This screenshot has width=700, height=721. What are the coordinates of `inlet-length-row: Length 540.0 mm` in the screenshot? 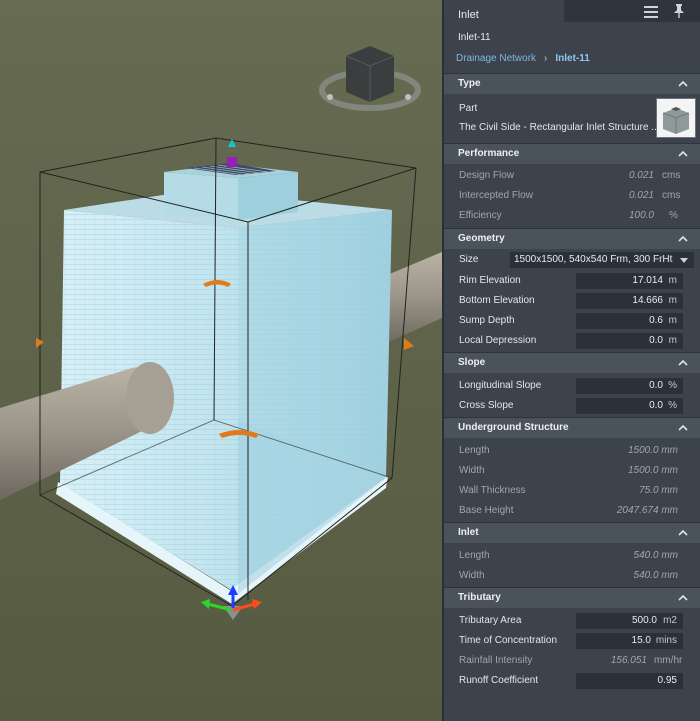 It's located at (572, 556).